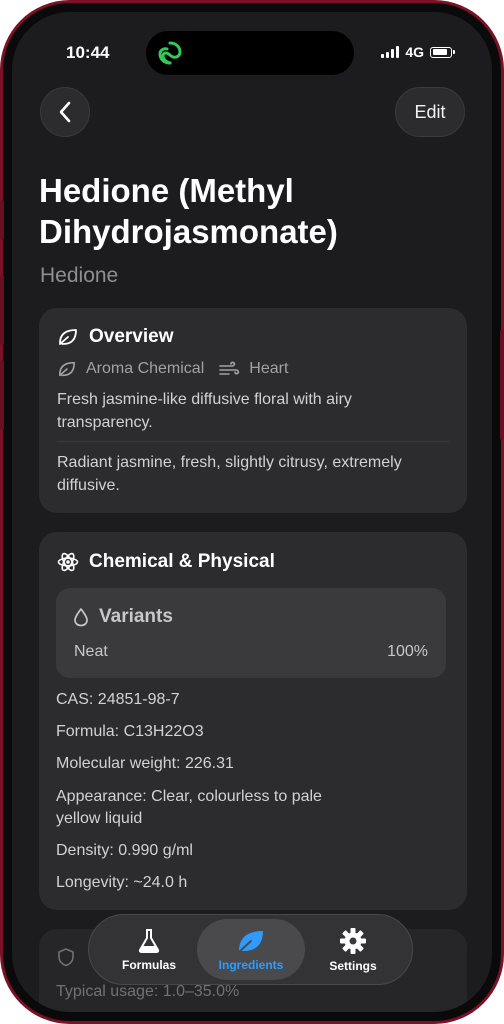  I want to click on app-logo-icon, so click(170, 53).